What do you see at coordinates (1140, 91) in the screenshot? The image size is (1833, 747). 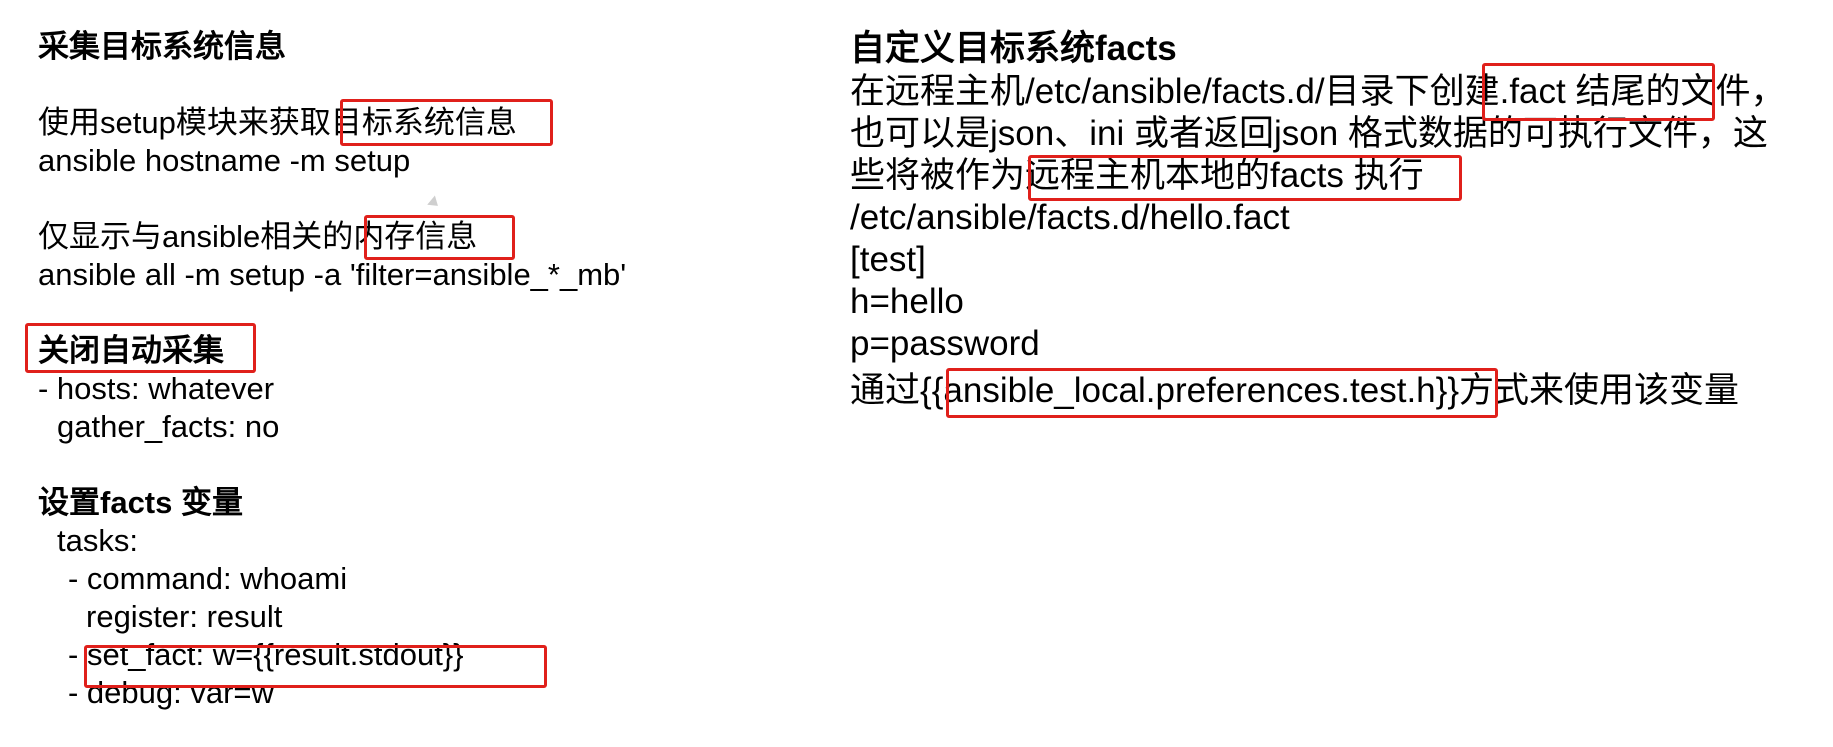 I see `facts-dir-prefix: 在远程主机/etc/ansible/facts.d/目录下` at bounding box center [1140, 91].